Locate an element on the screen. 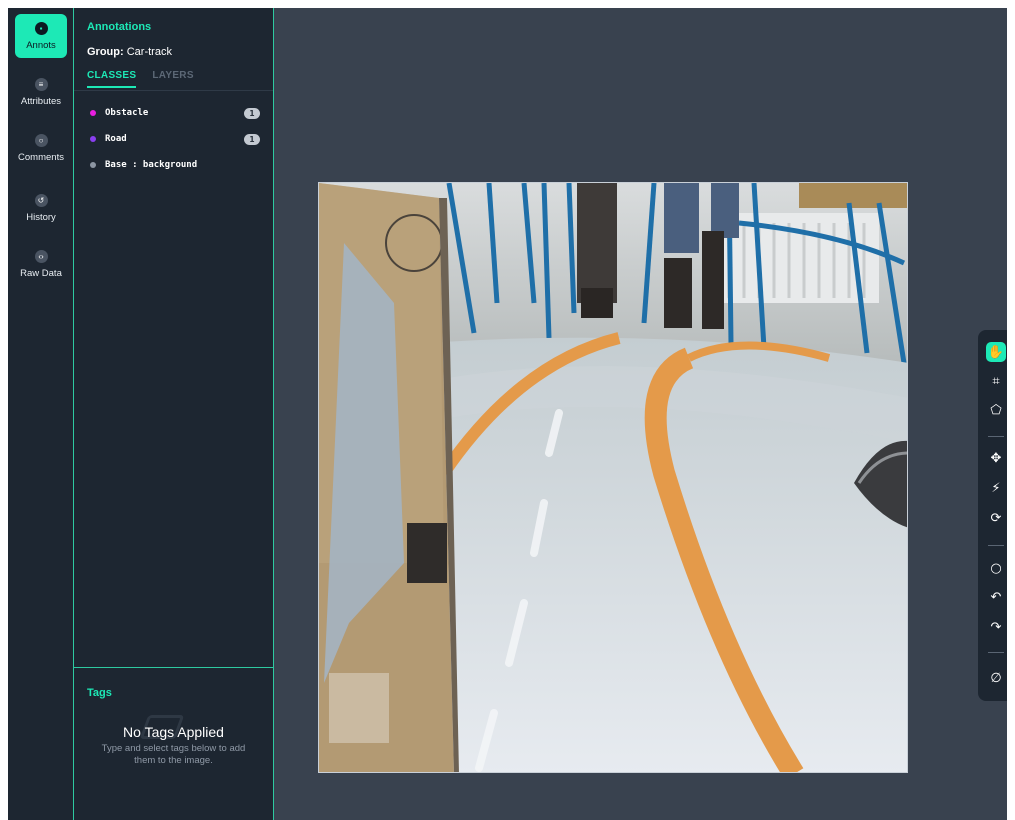 The image size is (1015, 820). group-value: Car-track is located at coordinates (149, 52).